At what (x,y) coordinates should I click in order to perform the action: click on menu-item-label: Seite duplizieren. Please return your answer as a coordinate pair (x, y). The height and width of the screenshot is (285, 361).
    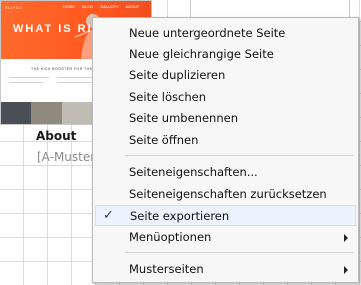
    Looking at the image, I should click on (177, 75).